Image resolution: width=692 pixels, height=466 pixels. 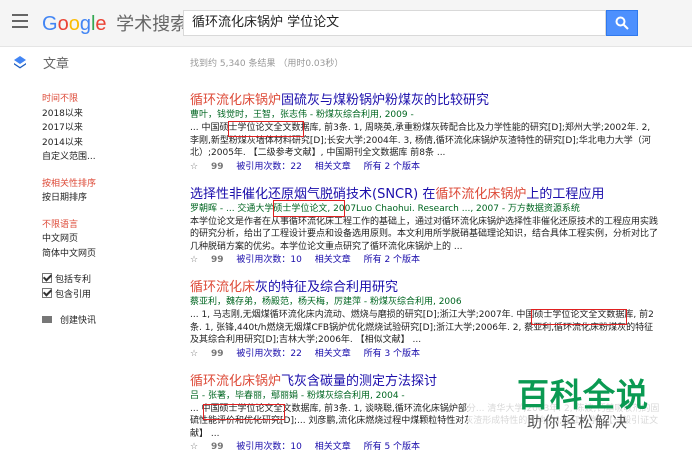 I want to click on search-button, so click(x=622, y=23).